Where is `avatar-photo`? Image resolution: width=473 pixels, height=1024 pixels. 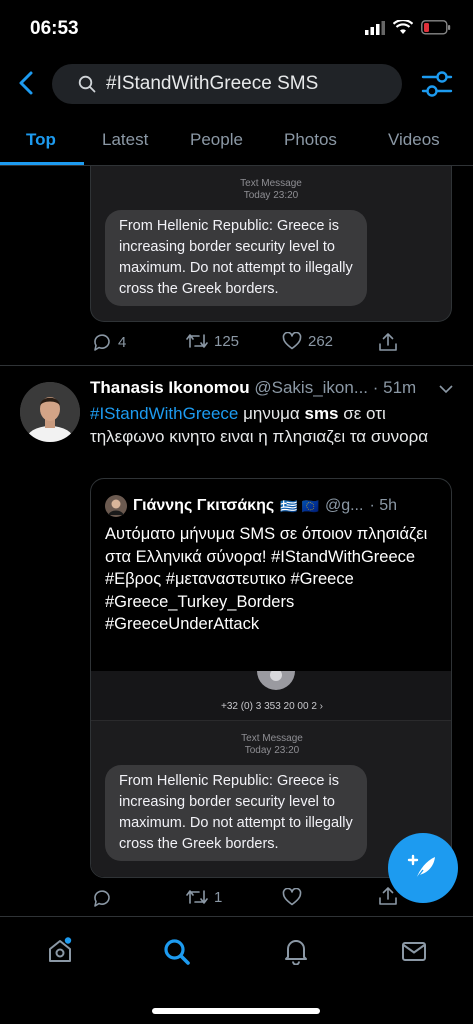
avatar-photo is located at coordinates (50, 412).